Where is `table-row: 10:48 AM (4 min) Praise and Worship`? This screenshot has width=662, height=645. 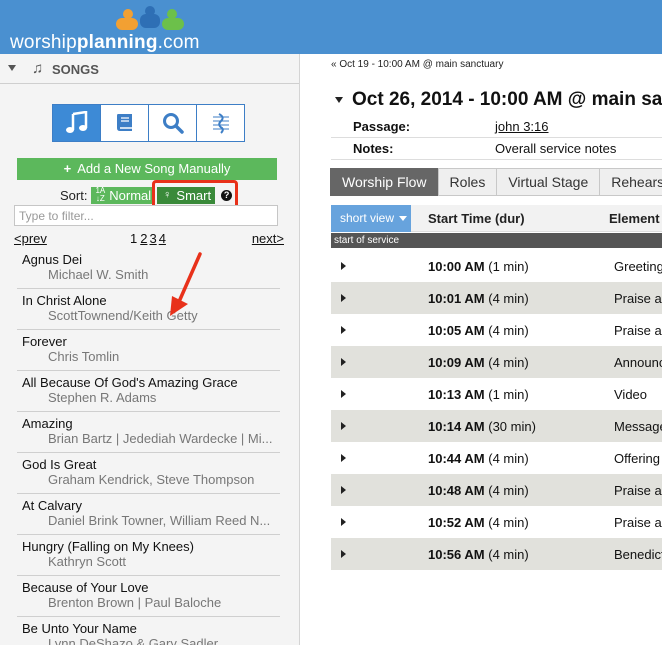
table-row: 10:48 AM (4 min) Praise and Worship is located at coordinates (496, 490).